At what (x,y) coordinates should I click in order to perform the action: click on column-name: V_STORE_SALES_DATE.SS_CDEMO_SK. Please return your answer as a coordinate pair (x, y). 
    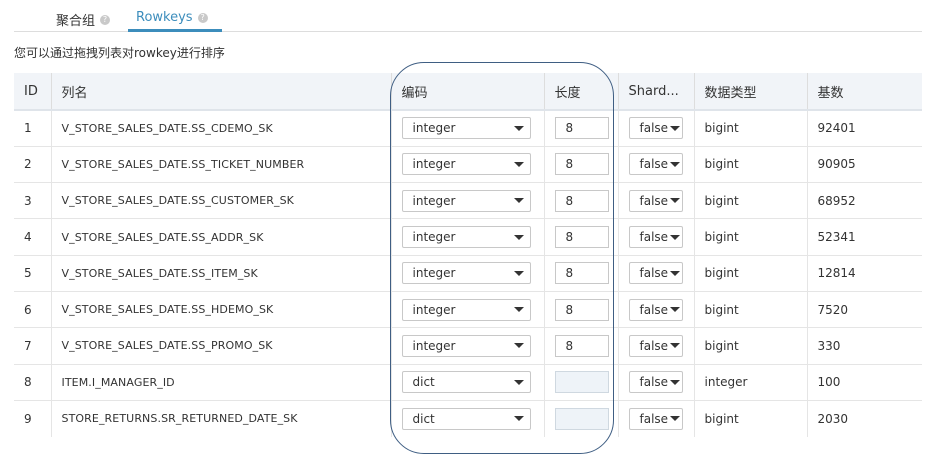
    Looking at the image, I should click on (220, 128).